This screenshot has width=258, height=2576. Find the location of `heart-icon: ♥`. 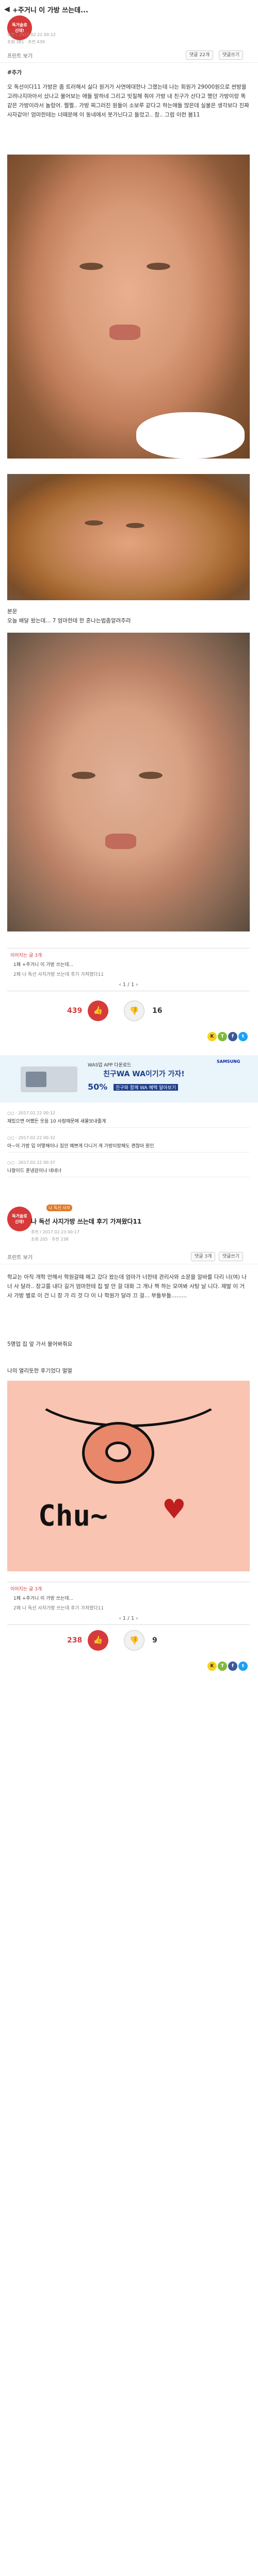

heart-icon: ♥ is located at coordinates (174, 1509).